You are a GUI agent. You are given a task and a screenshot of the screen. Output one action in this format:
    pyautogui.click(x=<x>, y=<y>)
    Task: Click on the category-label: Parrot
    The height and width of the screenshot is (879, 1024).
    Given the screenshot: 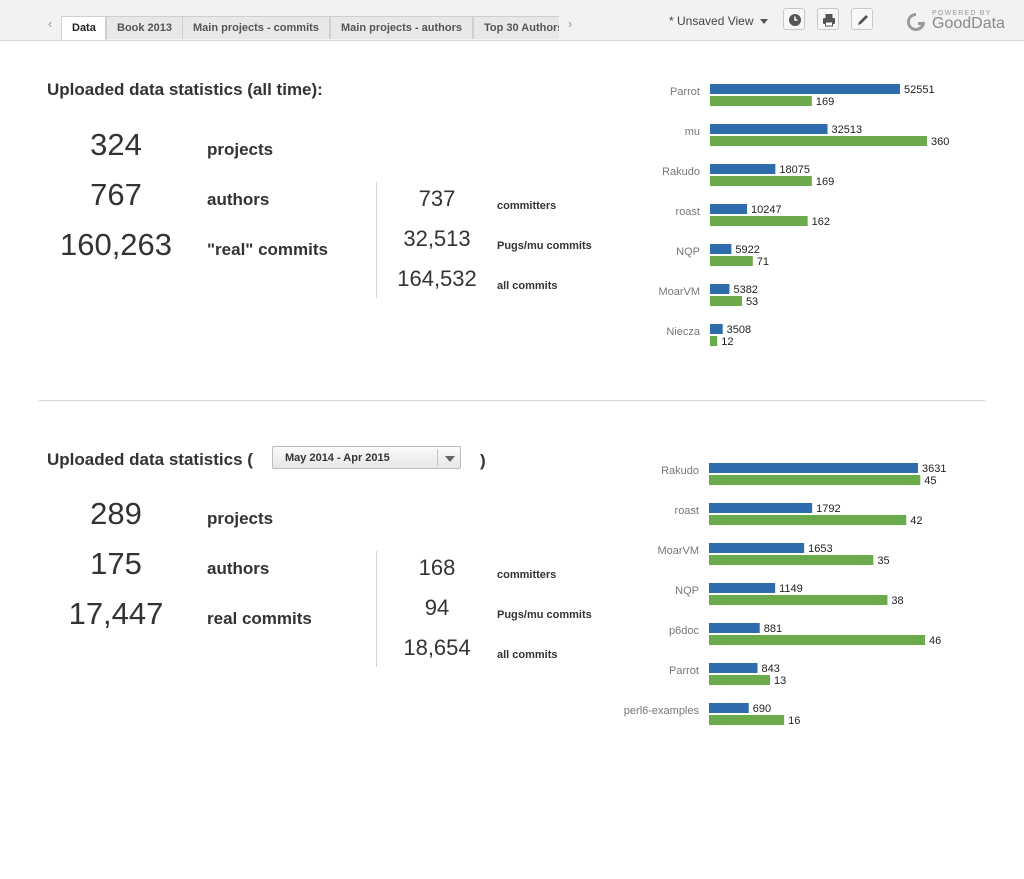 What is the action you would take?
    pyautogui.click(x=684, y=671)
    